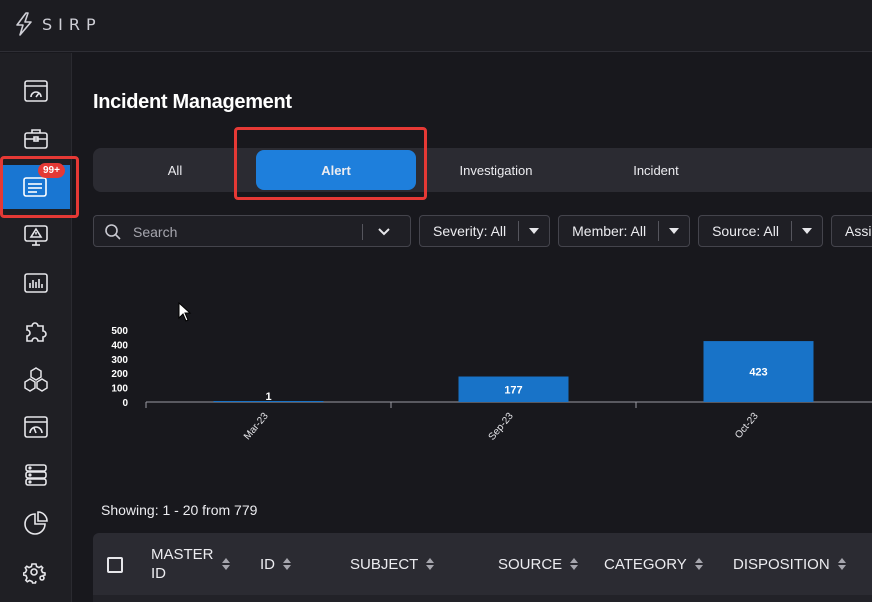  I want to click on sidebar-item-reports, so click(36, 283).